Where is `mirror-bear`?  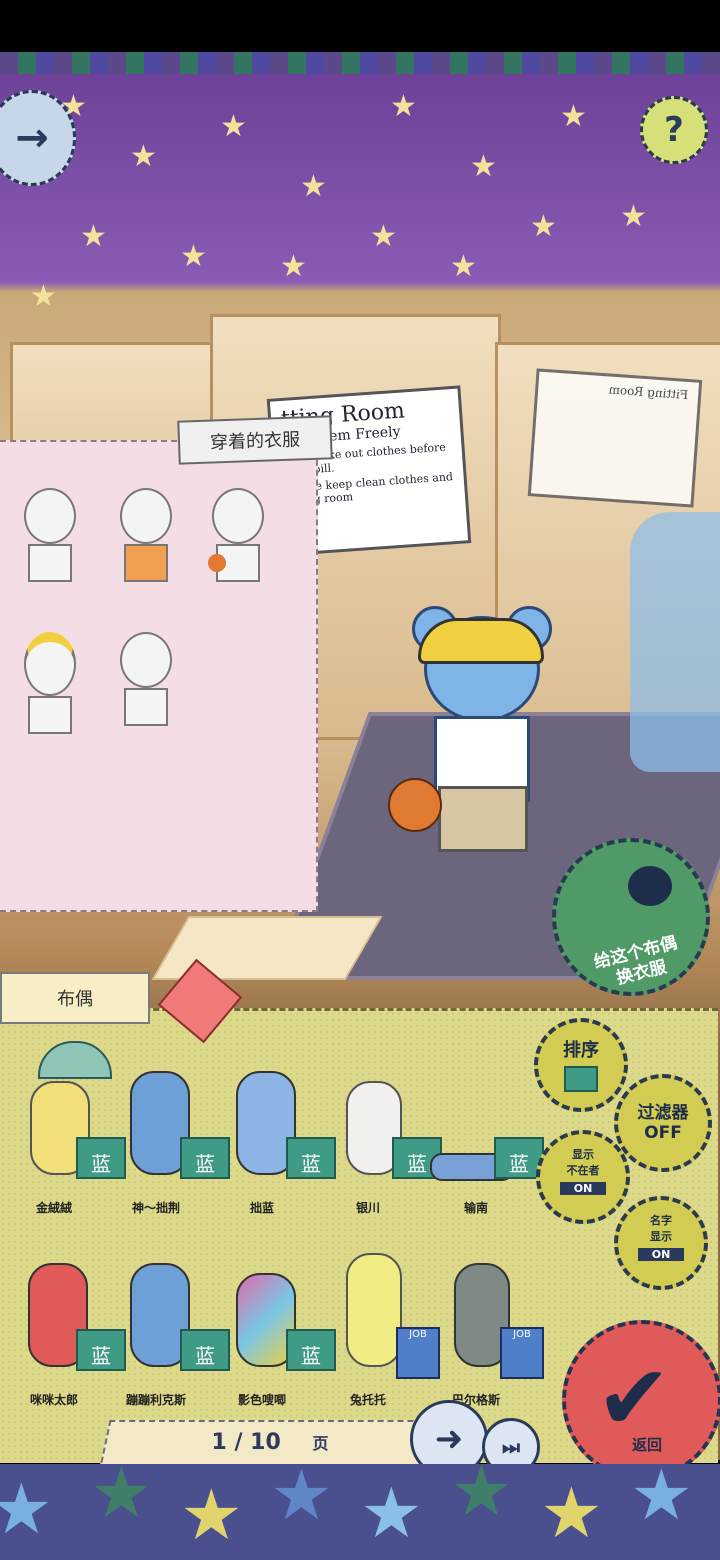 mirror-bear is located at coordinates (675, 642).